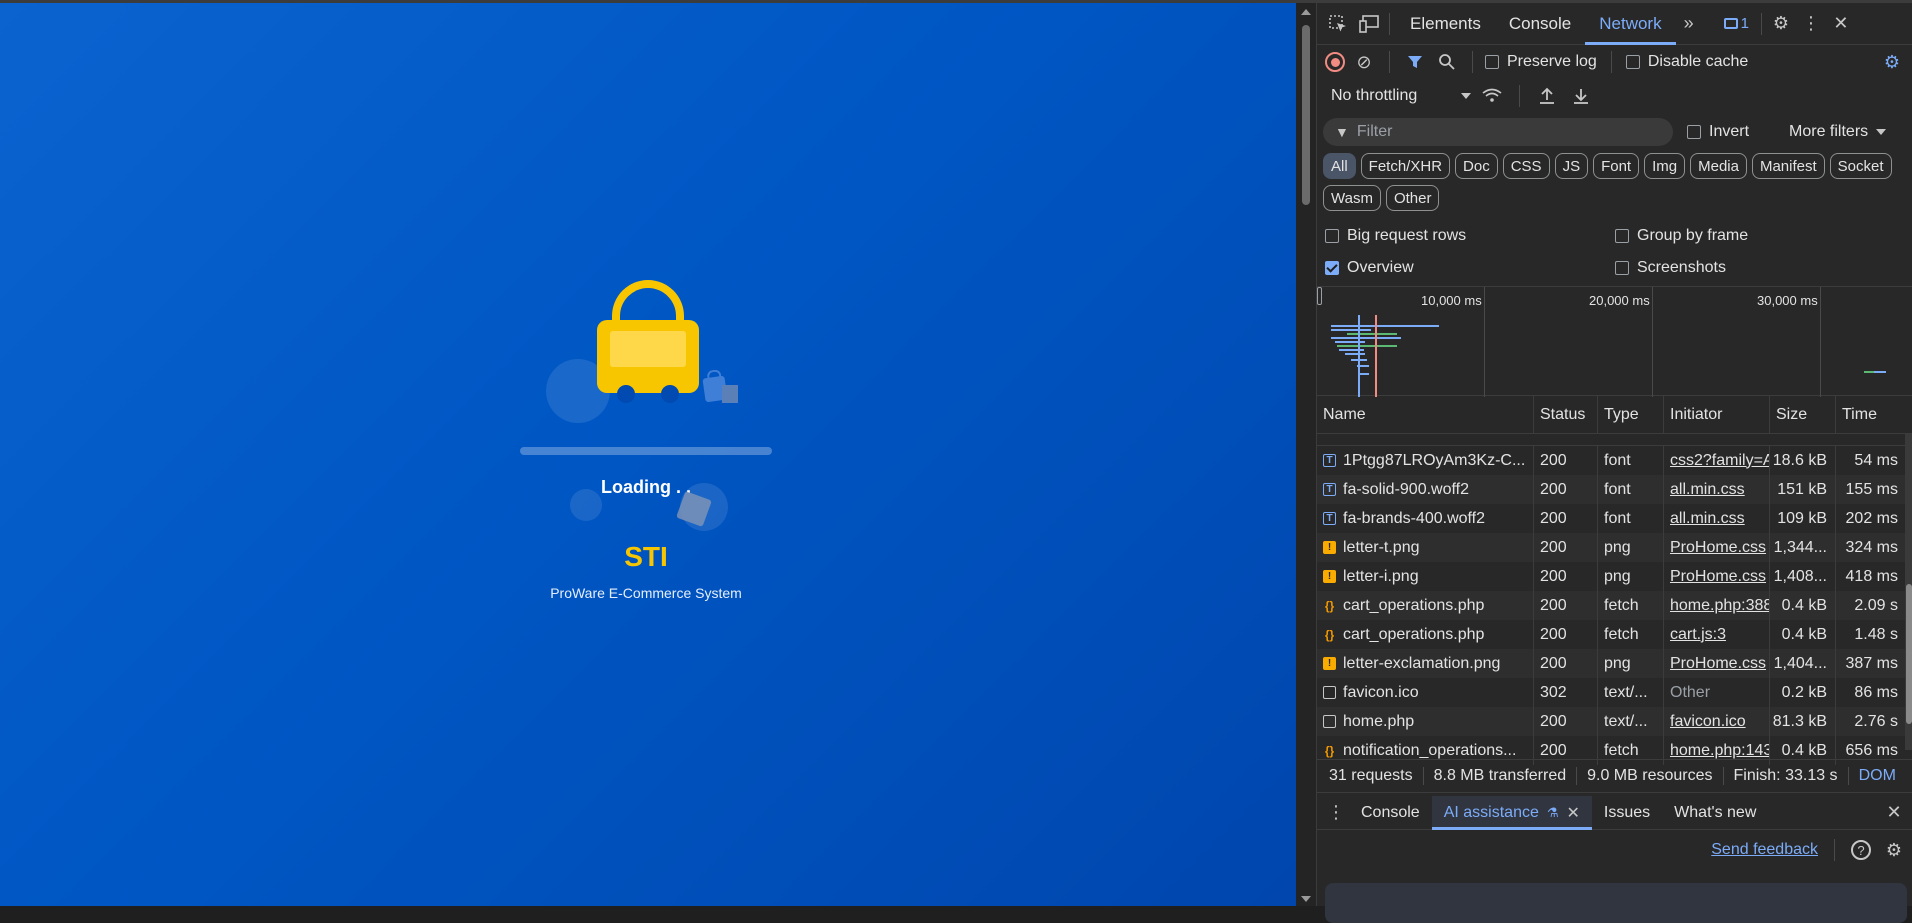 This screenshot has height=923, width=1912. What do you see at coordinates (1511, 812) in the screenshot?
I see `drawer-tab-ai-assistance: AI assistance ⚗ ✕` at bounding box center [1511, 812].